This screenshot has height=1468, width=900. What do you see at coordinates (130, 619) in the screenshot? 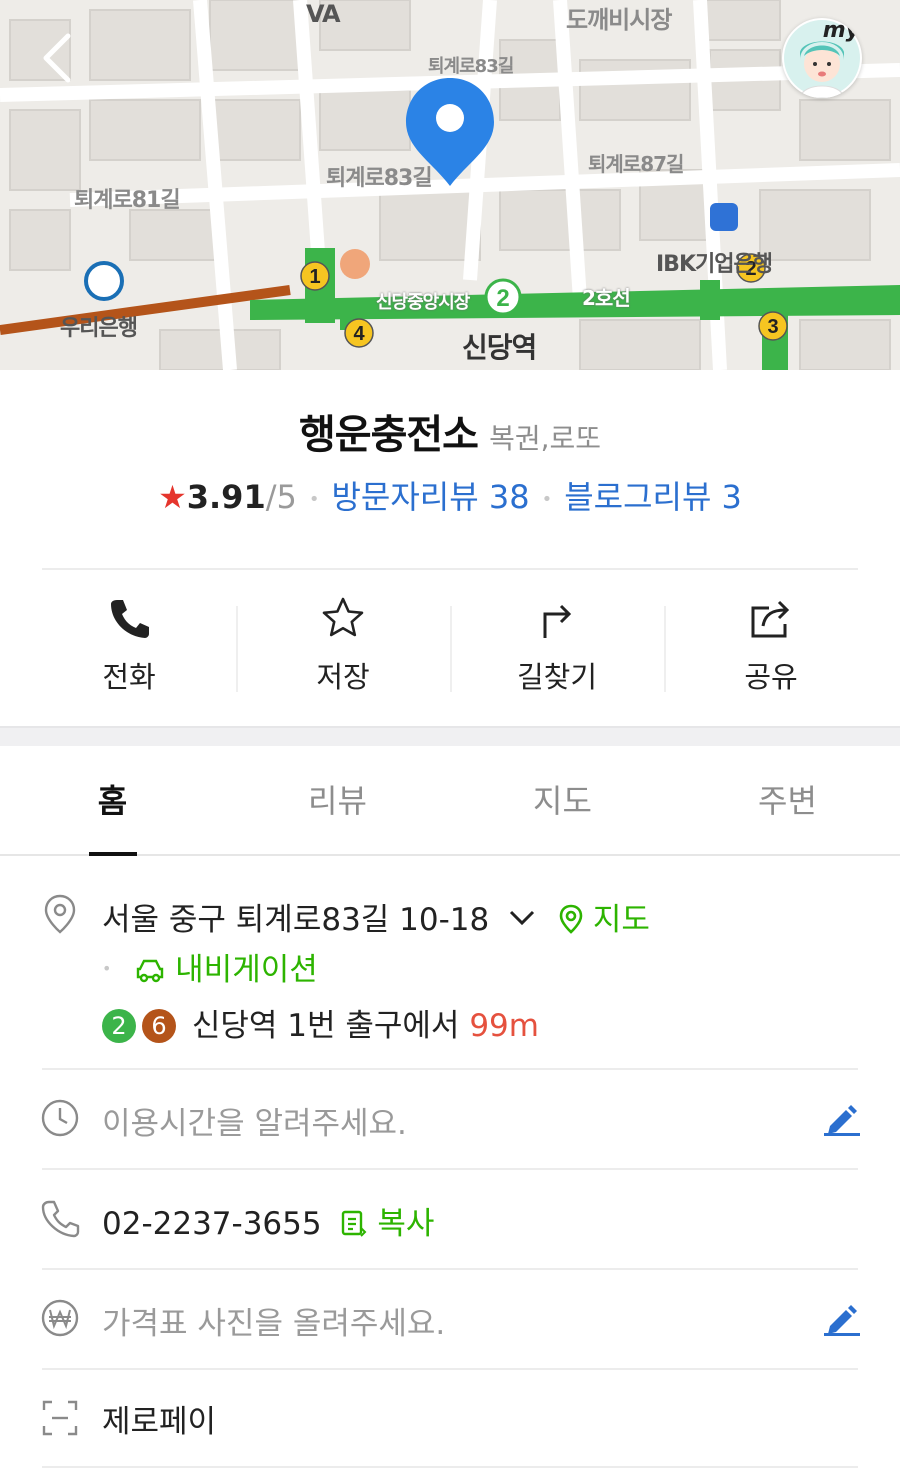
I see `phone-icon` at bounding box center [130, 619].